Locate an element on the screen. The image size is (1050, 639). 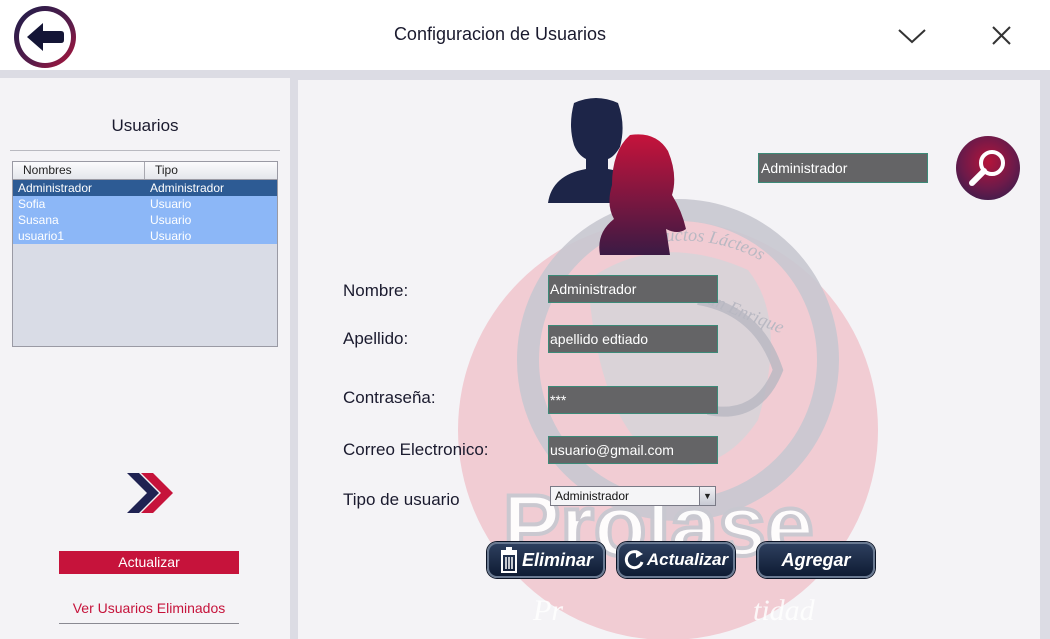
close-button is located at coordinates (1002, 36).